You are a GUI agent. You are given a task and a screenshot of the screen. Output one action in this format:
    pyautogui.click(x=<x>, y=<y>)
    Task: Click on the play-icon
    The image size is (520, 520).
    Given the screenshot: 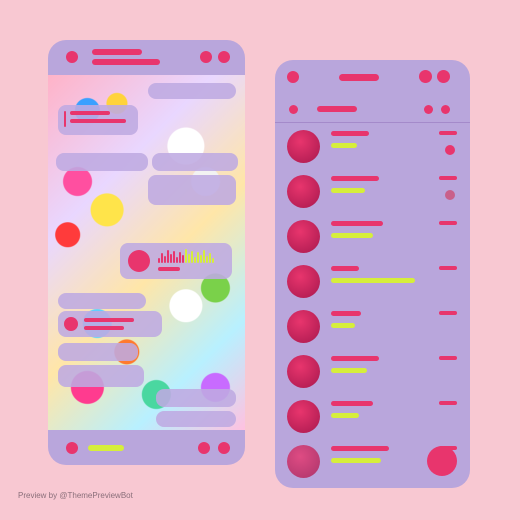 What is the action you would take?
    pyautogui.click(x=139, y=261)
    